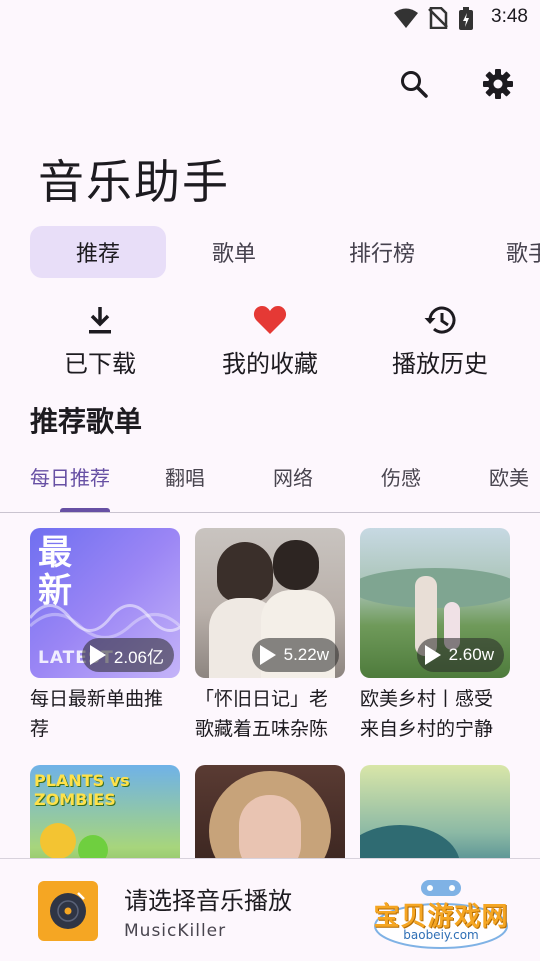 The width and height of the screenshot is (540, 961). I want to click on cover-character, so click(58, 841).